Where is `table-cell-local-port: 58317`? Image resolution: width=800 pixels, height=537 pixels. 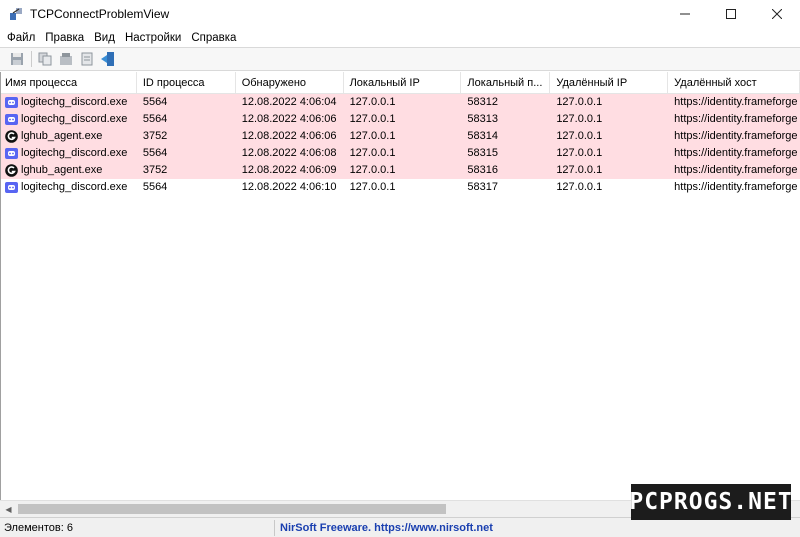
table-cell-local-port: 58317 is located at coordinates (483, 187).